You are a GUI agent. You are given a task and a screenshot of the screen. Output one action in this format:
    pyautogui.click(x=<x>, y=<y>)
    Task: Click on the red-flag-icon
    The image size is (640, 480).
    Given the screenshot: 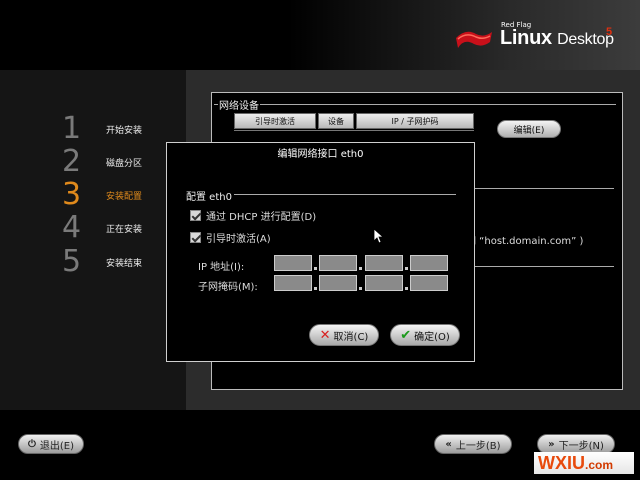 What is the action you would take?
    pyautogui.click(x=474, y=39)
    